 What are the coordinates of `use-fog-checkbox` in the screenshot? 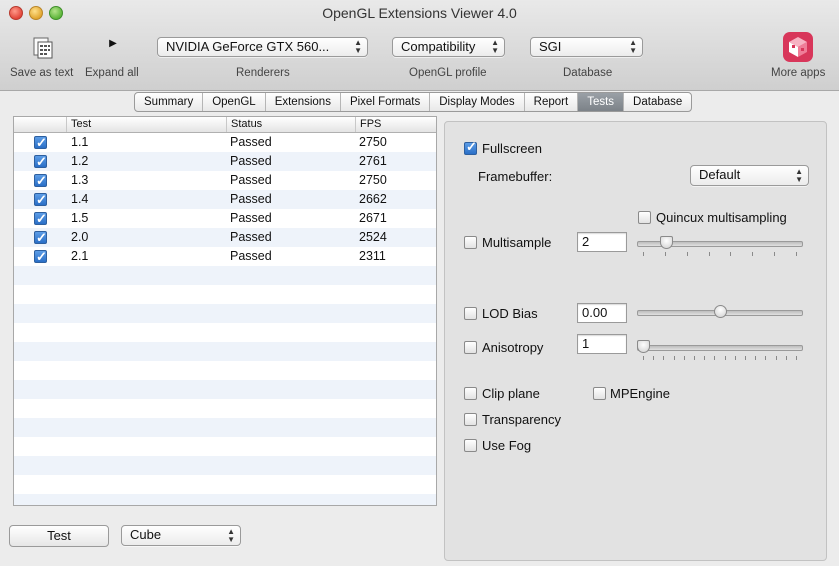 It's located at (470, 445).